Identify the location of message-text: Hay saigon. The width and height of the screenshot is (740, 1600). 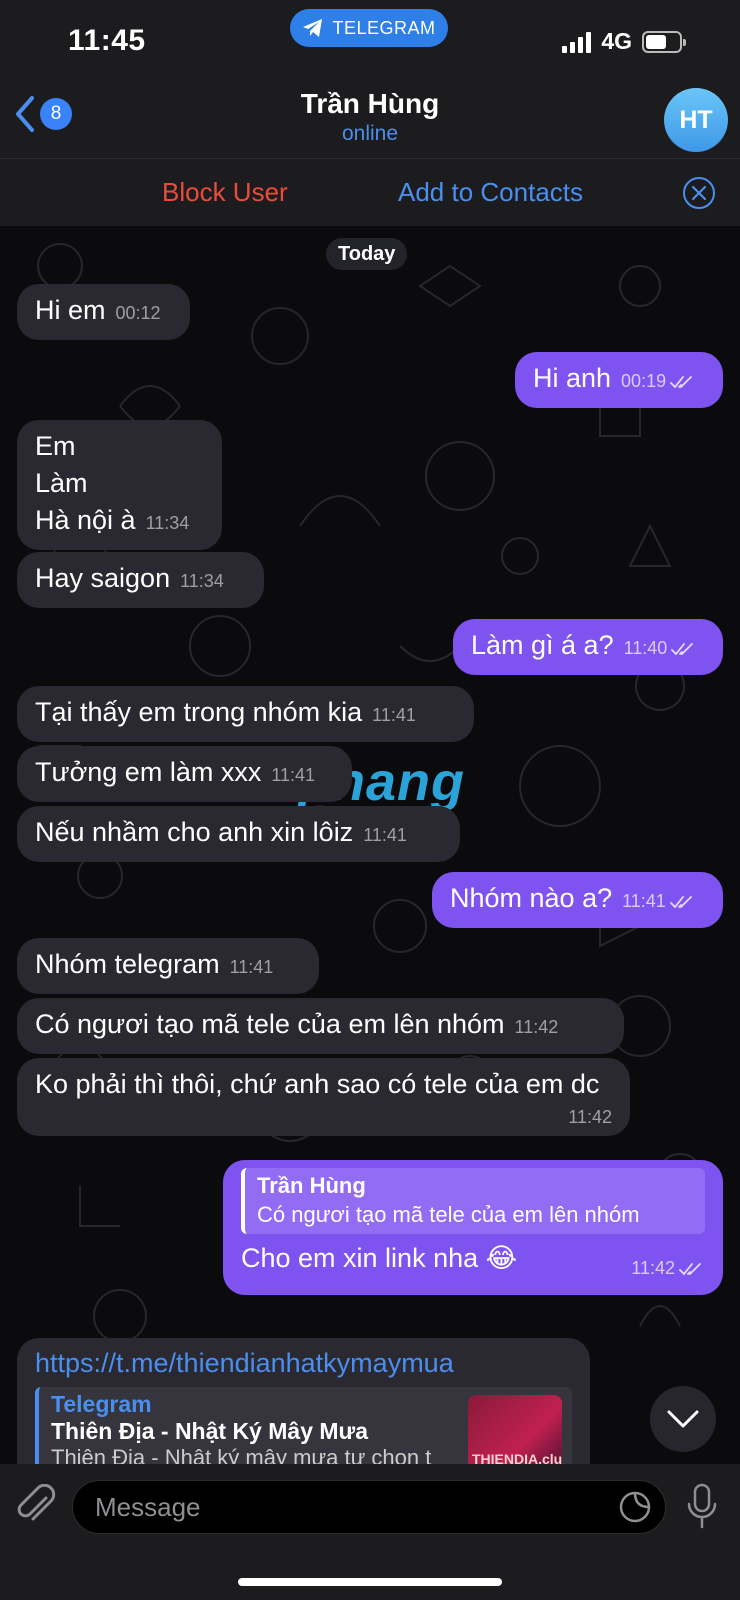
(103, 578).